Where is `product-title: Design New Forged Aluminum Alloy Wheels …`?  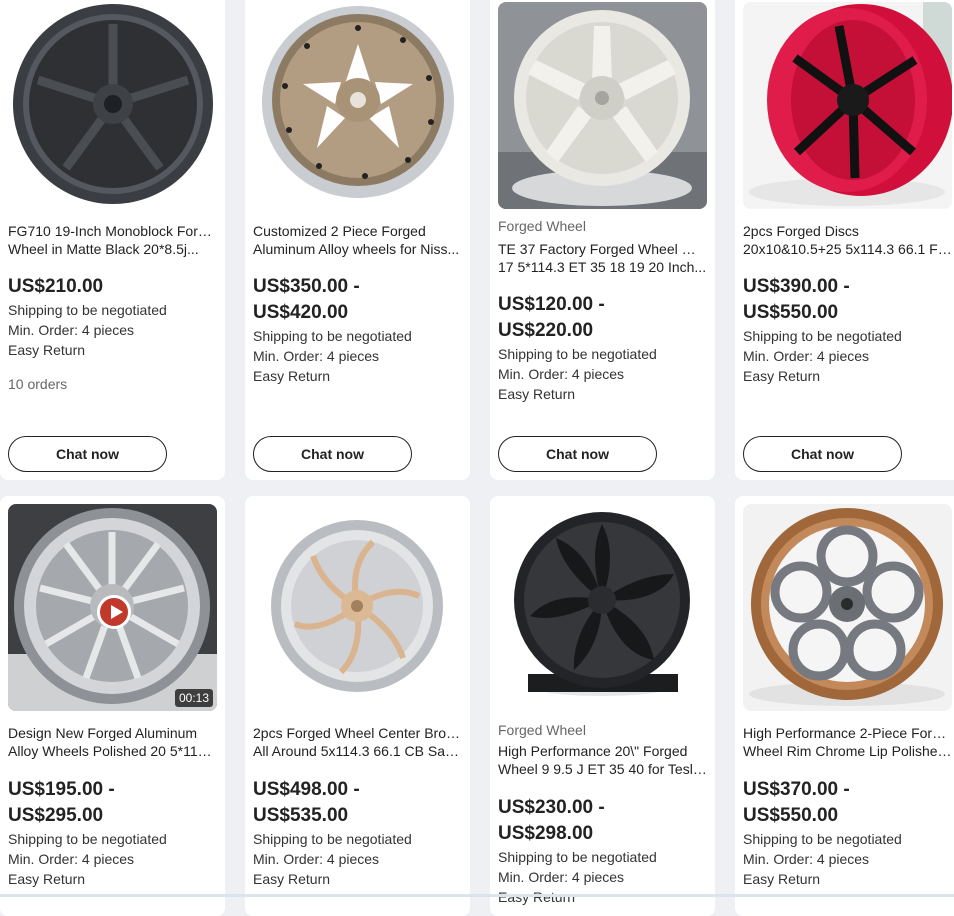 product-title: Design New Forged Aluminum Alloy Wheels … is located at coordinates (112, 742).